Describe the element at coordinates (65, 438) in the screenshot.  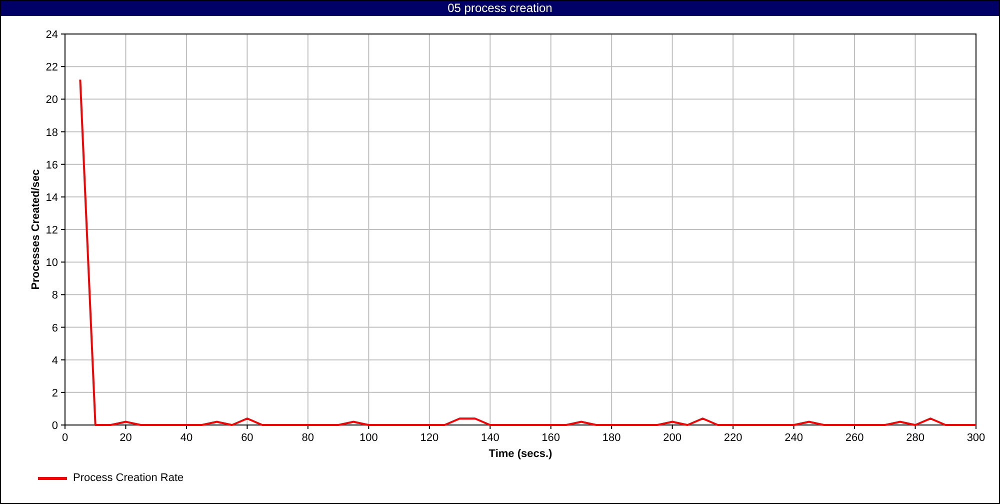
I see `x-tick-label: 0` at that location.